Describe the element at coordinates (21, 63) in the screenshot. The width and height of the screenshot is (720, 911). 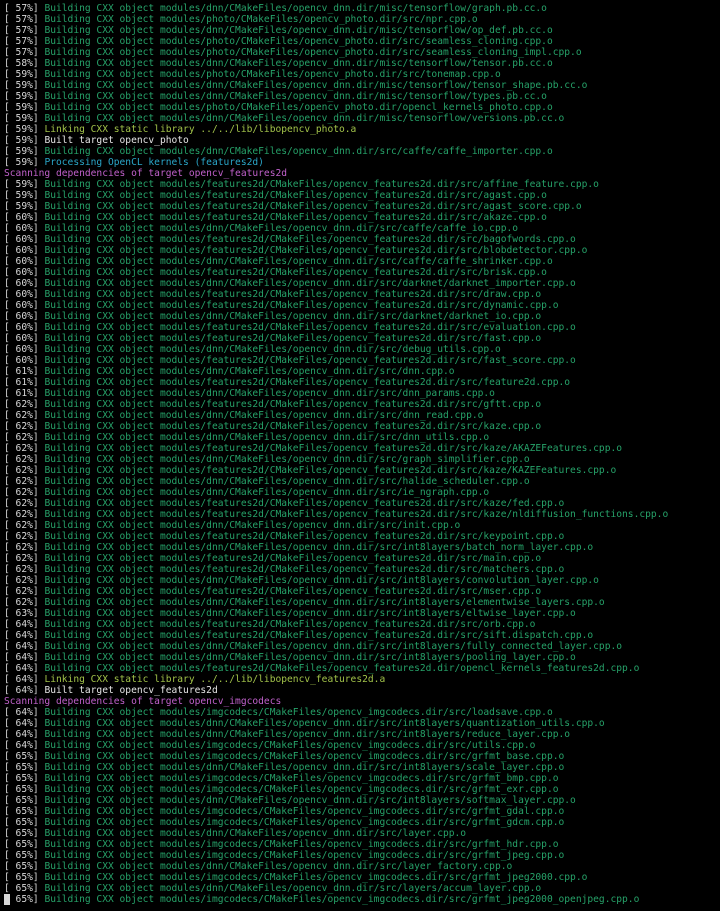
I see `progress-percent: [ 58%]` at that location.